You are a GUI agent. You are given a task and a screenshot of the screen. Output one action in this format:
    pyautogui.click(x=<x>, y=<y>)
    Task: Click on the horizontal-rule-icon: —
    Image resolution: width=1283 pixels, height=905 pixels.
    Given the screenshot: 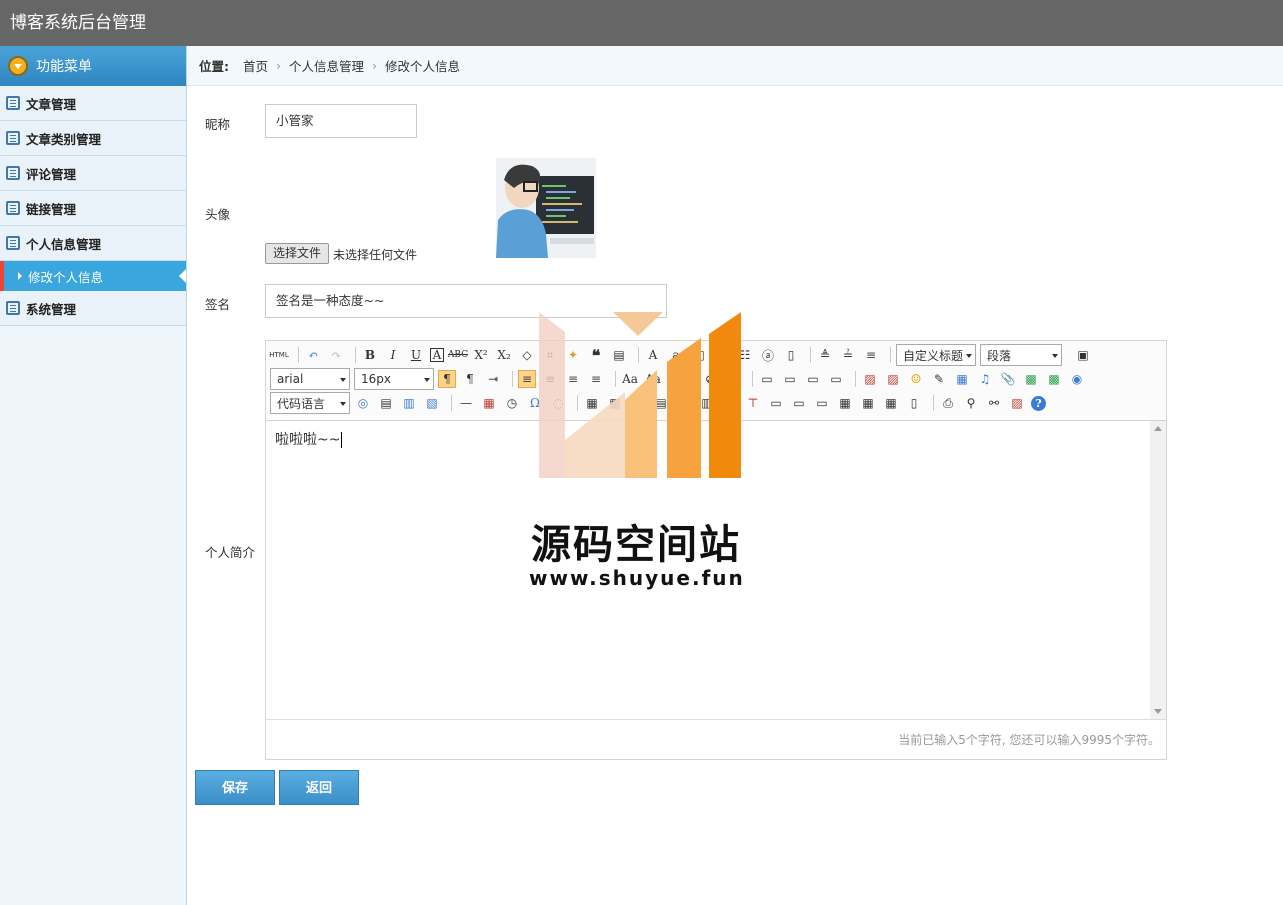 What is the action you would take?
    pyautogui.click(x=466, y=403)
    